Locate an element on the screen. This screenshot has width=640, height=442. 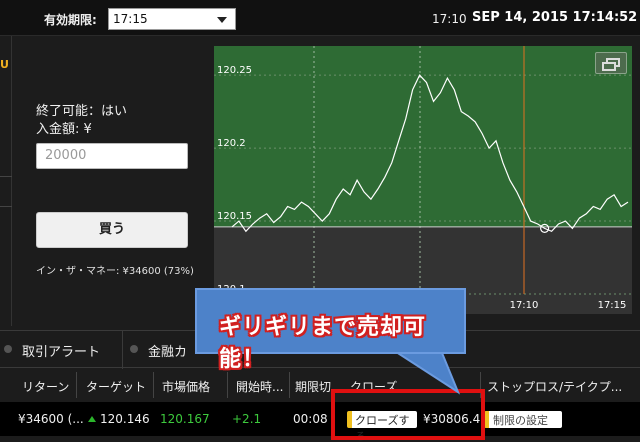
cell-change: +2.1 is located at coordinates (247, 419).